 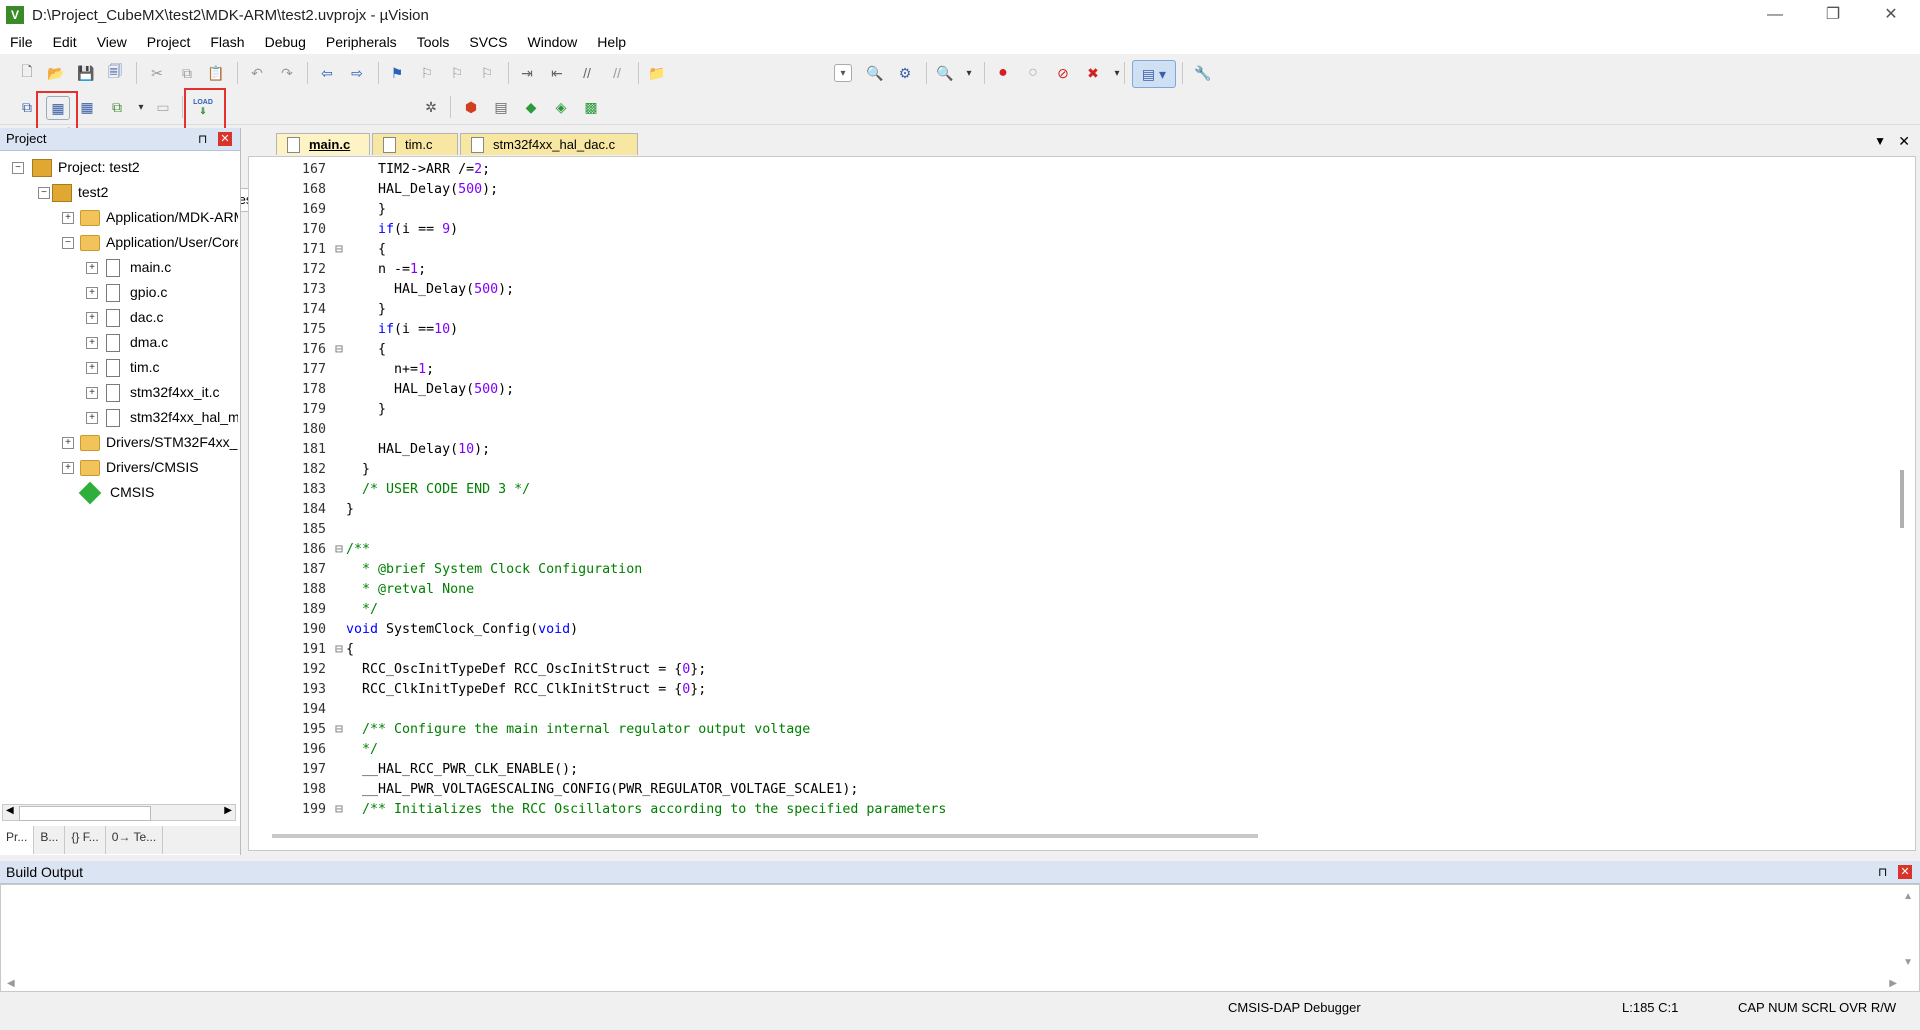 What do you see at coordinates (86, 73) in the screenshot?
I see `save-icon: 💾` at bounding box center [86, 73].